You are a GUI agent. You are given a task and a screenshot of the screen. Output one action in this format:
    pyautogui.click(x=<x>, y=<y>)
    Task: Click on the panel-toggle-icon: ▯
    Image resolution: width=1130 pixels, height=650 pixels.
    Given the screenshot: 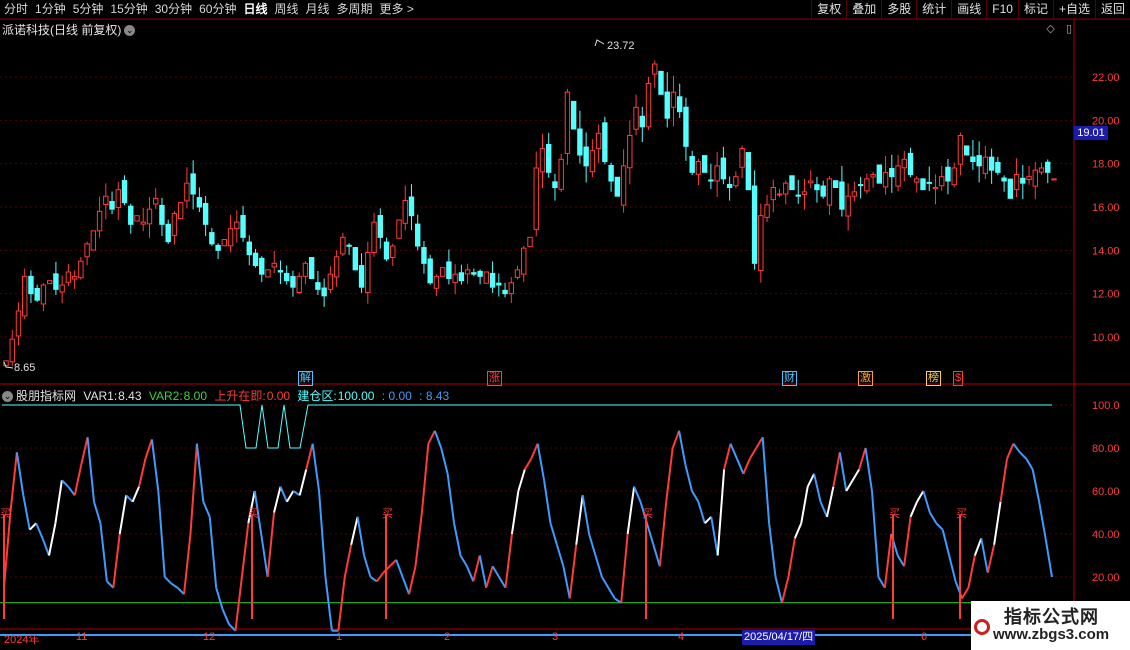 What is the action you would take?
    pyautogui.click(x=1069, y=29)
    